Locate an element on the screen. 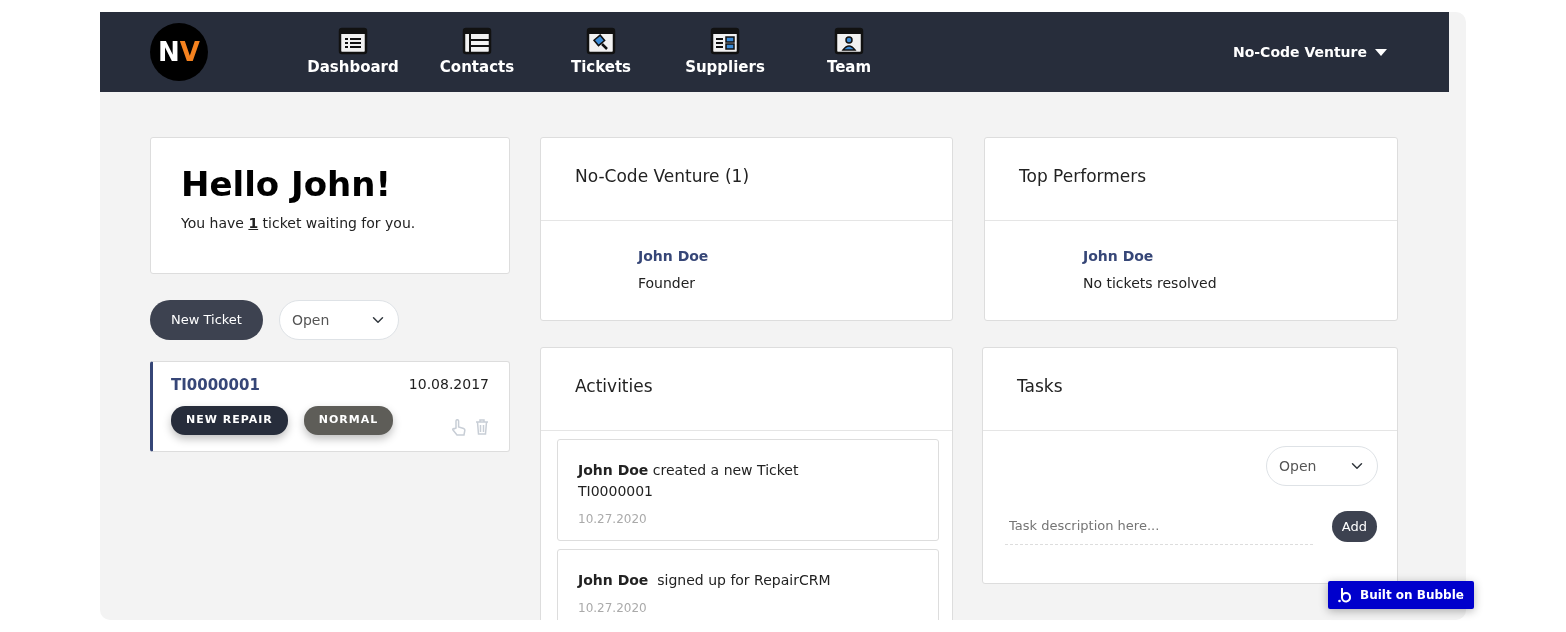  nav-link: Suppliers is located at coordinates (725, 52).